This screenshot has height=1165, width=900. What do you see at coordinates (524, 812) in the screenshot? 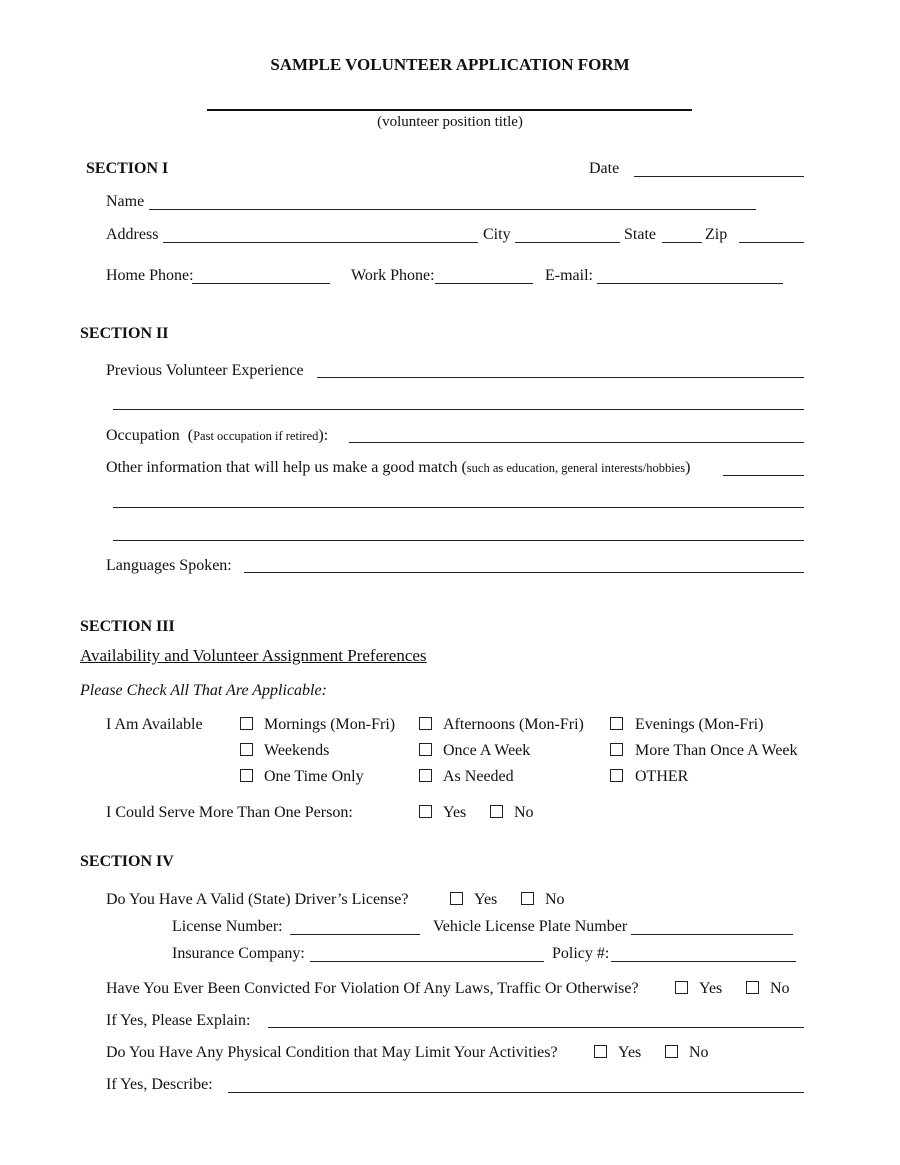
I see `more-than-one-no-label: No` at bounding box center [524, 812].